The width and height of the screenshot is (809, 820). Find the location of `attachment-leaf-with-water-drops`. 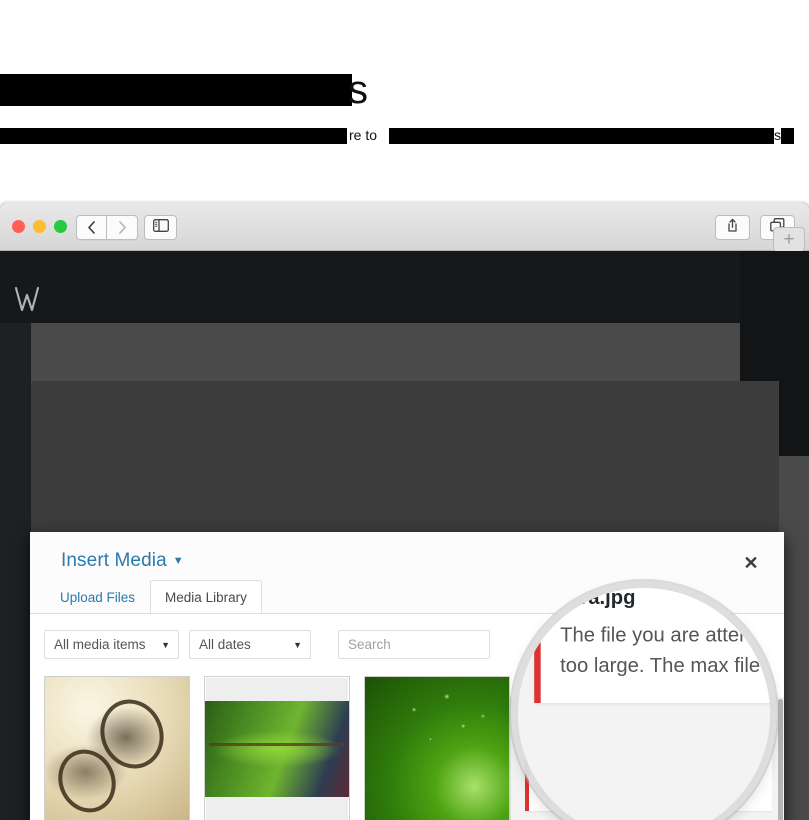

attachment-leaf-with-water-drops is located at coordinates (437, 748).